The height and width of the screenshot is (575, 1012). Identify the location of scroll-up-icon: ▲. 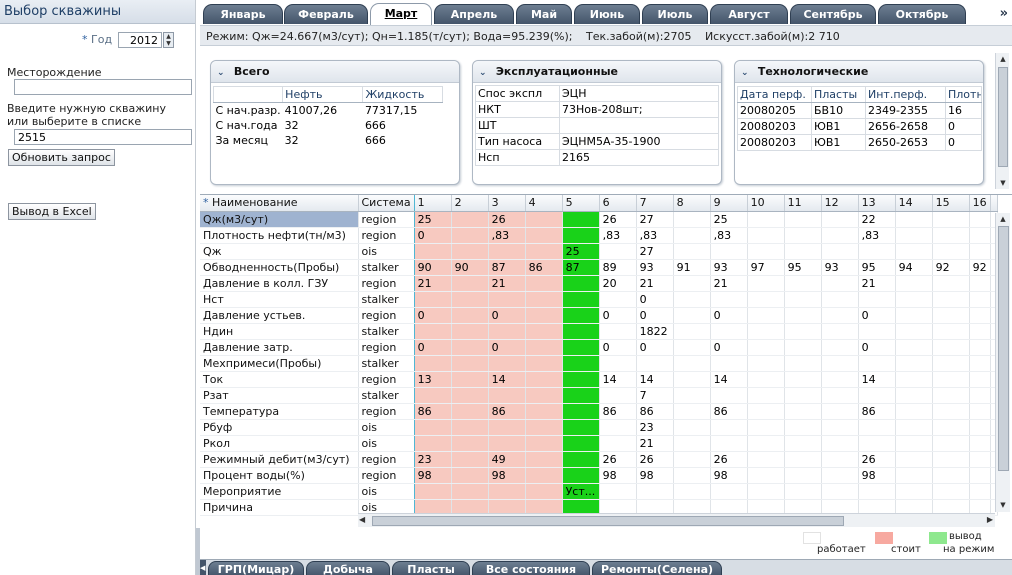
(1003, 59).